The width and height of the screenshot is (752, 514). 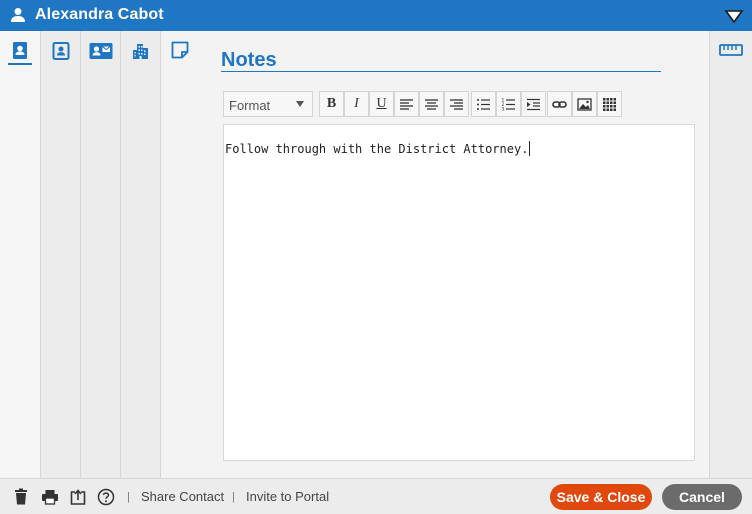 I want to click on tab-contact, so click(x=20, y=254).